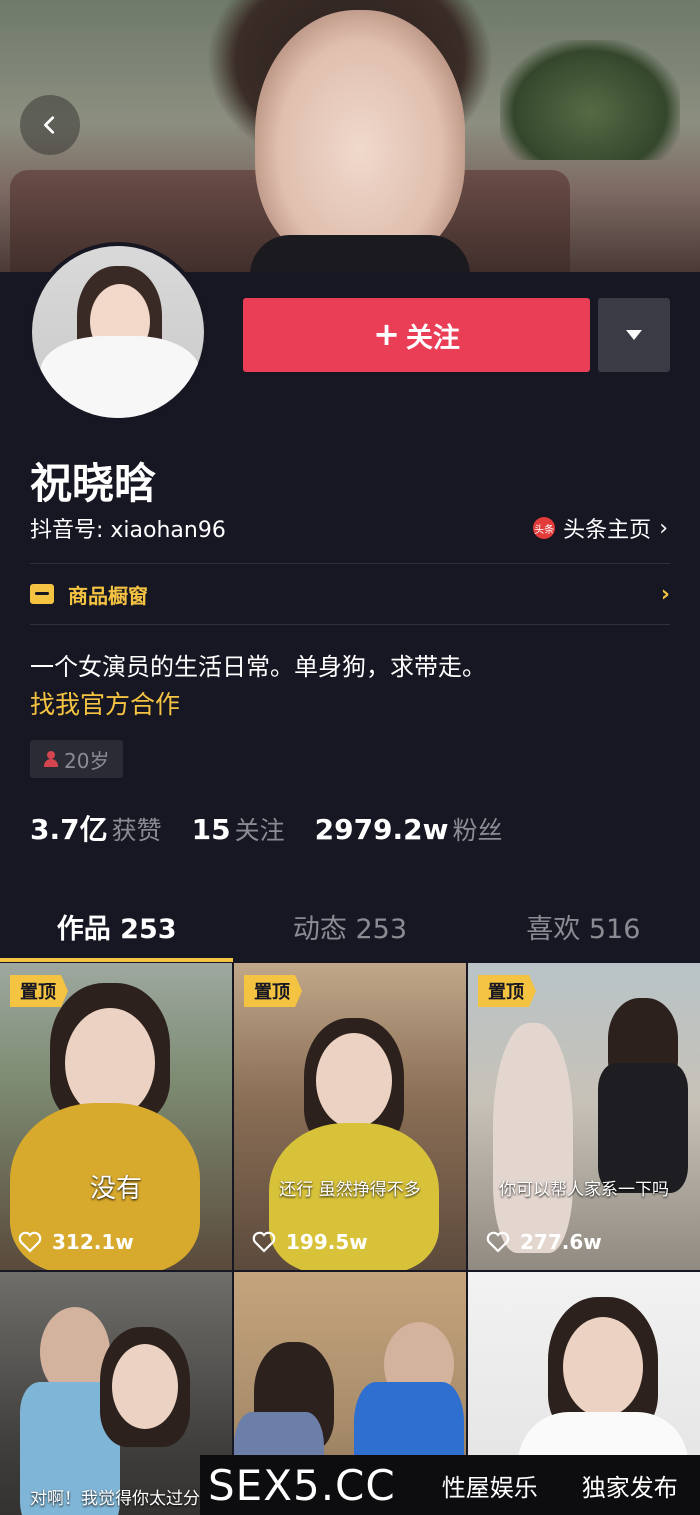  What do you see at coordinates (350, 1190) in the screenshot?
I see `video-caption: 还行 虽然挣得不多` at bounding box center [350, 1190].